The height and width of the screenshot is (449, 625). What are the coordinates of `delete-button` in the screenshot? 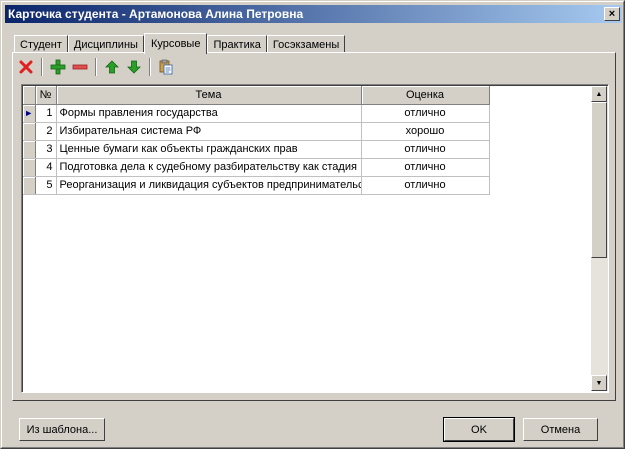 It's located at (26, 67).